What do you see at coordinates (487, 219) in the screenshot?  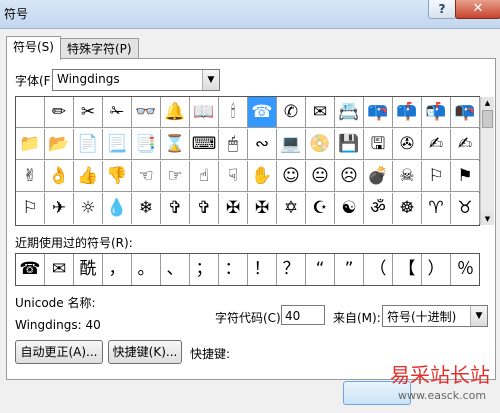 I see `scroll-down-icon: ▼` at bounding box center [487, 219].